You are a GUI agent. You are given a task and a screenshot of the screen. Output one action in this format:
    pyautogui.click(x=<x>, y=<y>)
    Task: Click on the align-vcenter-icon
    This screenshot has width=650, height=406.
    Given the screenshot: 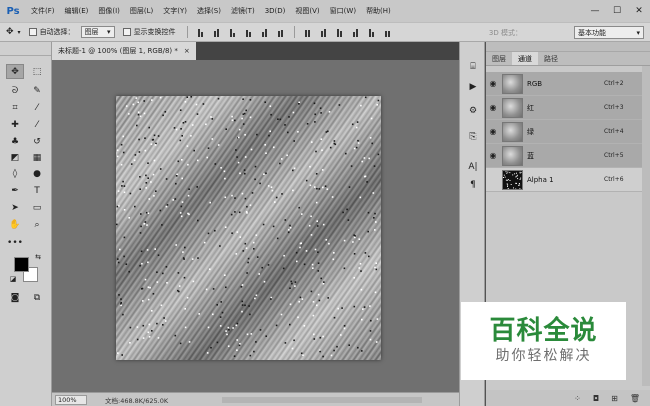 What is the action you would take?
    pyautogui.click(x=217, y=32)
    